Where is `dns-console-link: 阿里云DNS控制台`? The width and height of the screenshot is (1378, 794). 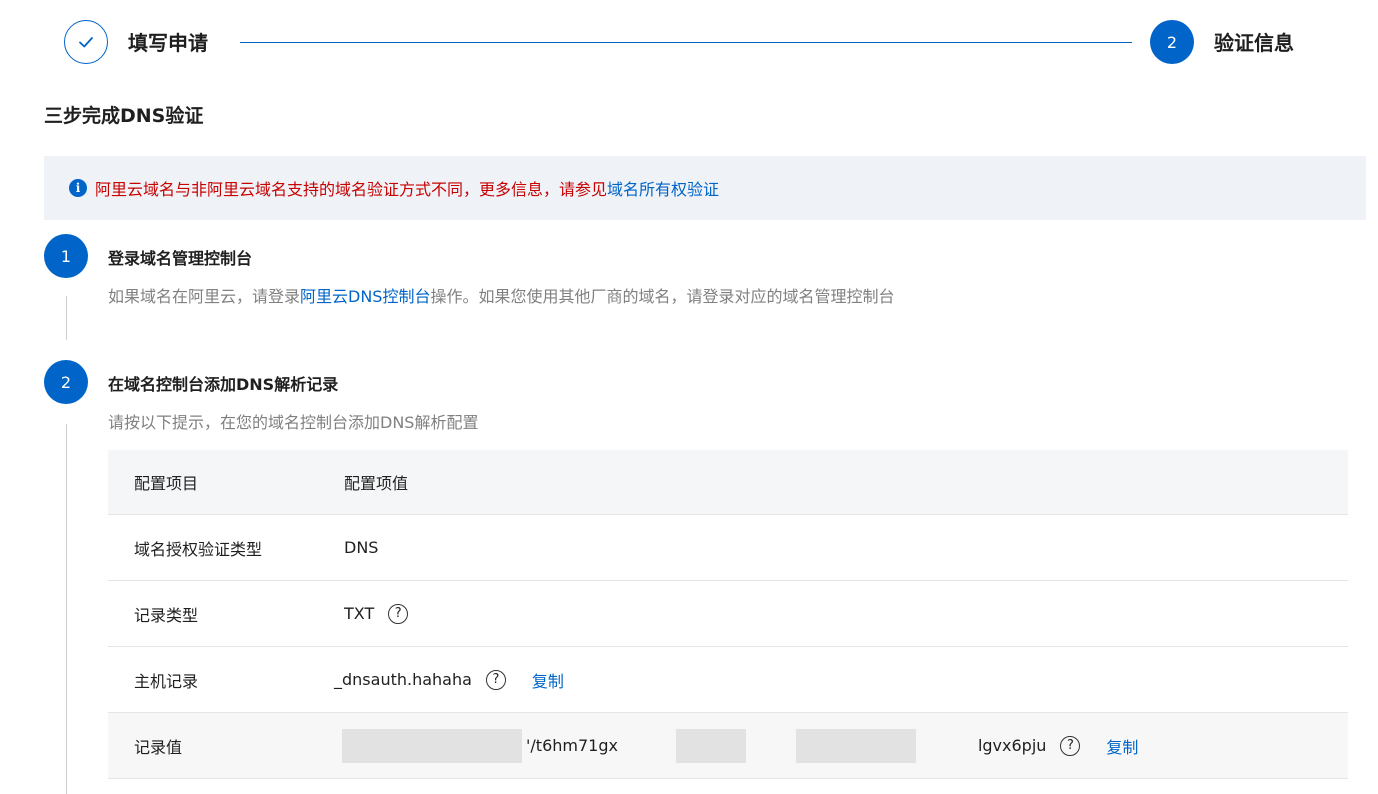 dns-console-link: 阿里云DNS控制台 is located at coordinates (365, 296).